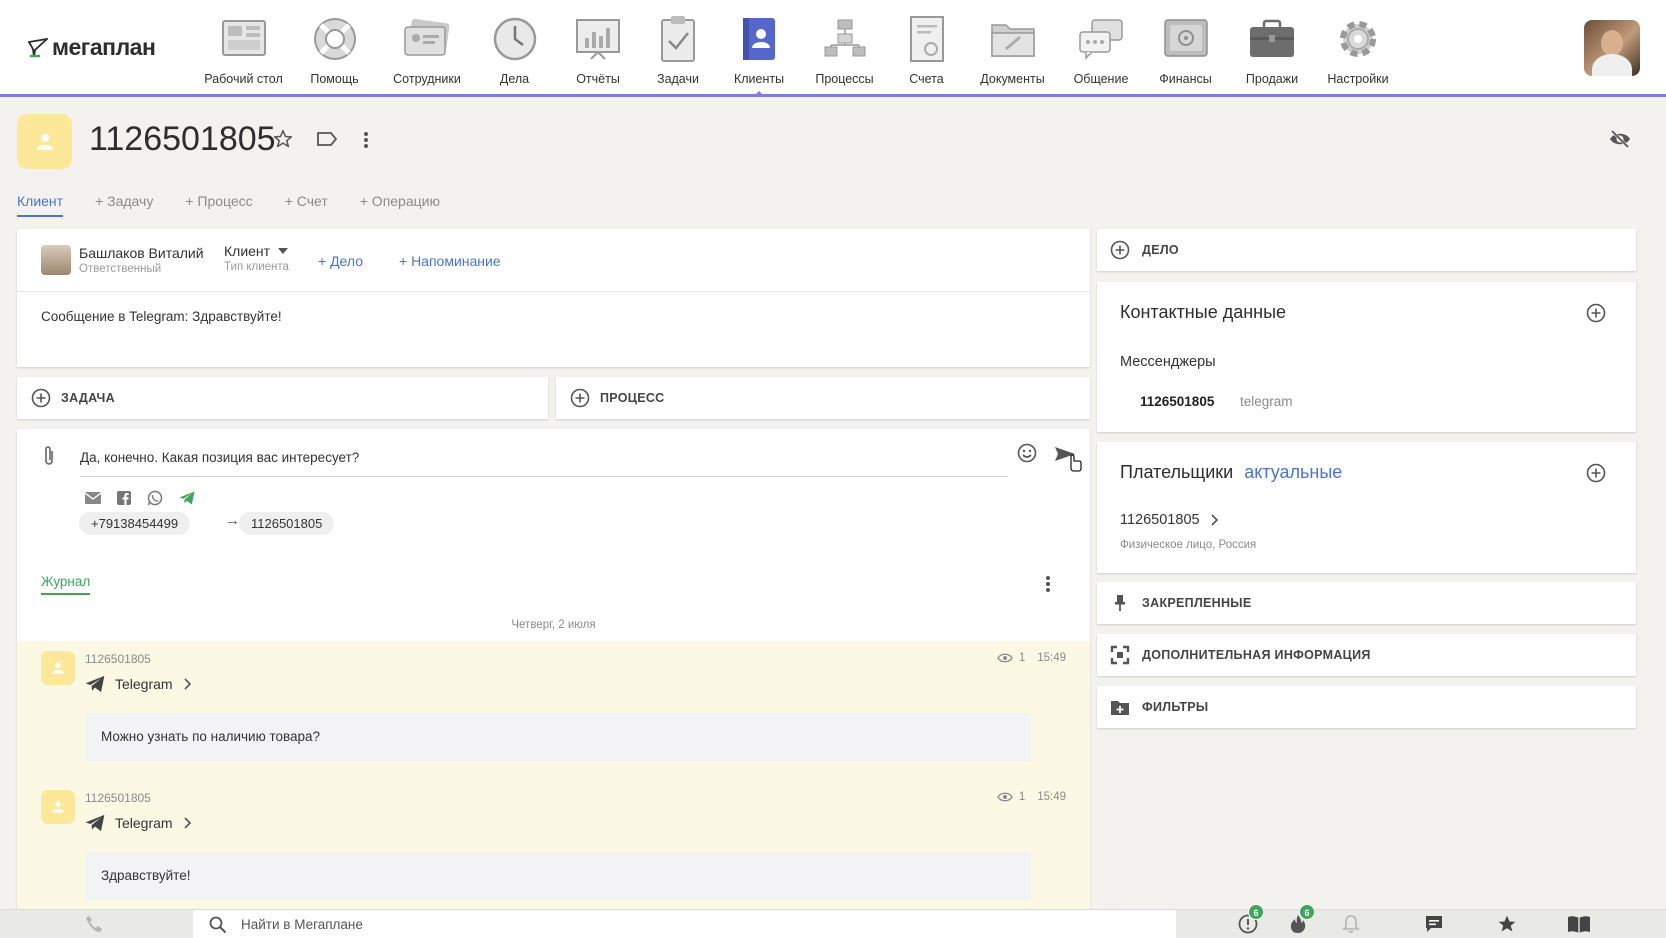  Describe the element at coordinates (823, 398) in the screenshot. I see `add-process-button: ПРОЦЕСС` at that location.